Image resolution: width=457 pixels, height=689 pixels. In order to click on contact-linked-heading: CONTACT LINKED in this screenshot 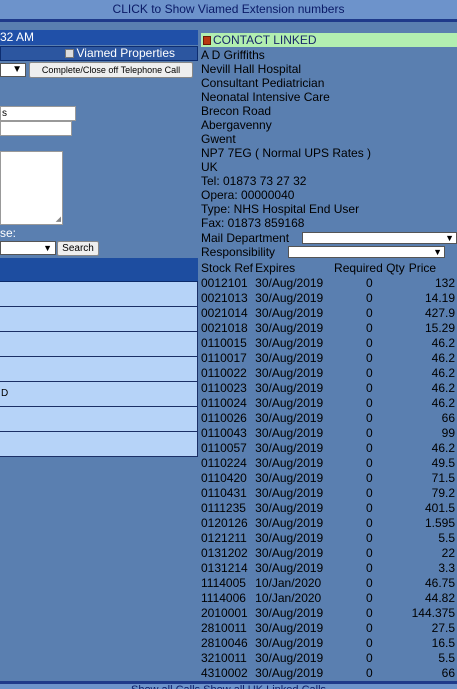, I will do `click(329, 40)`.